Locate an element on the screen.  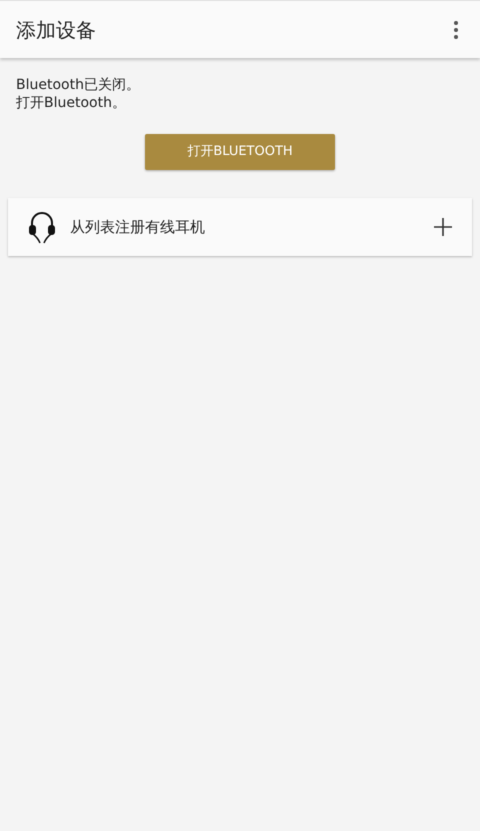
option-label: 从列表注册有线耳机 is located at coordinates (138, 227).